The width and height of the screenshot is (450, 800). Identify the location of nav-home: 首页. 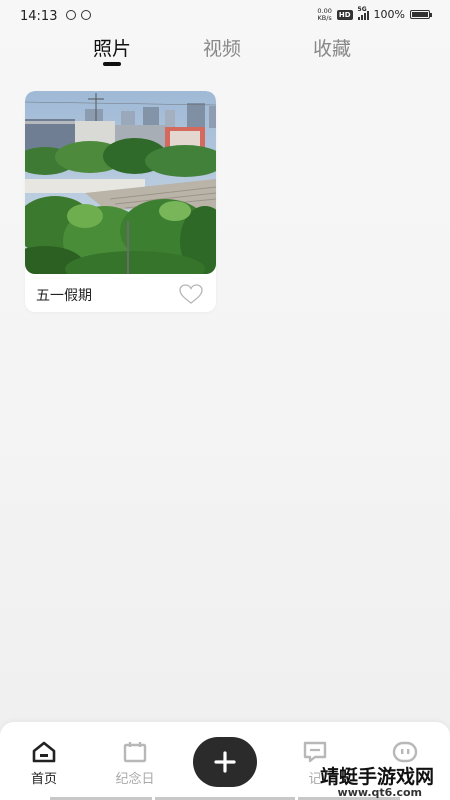
(44, 763).